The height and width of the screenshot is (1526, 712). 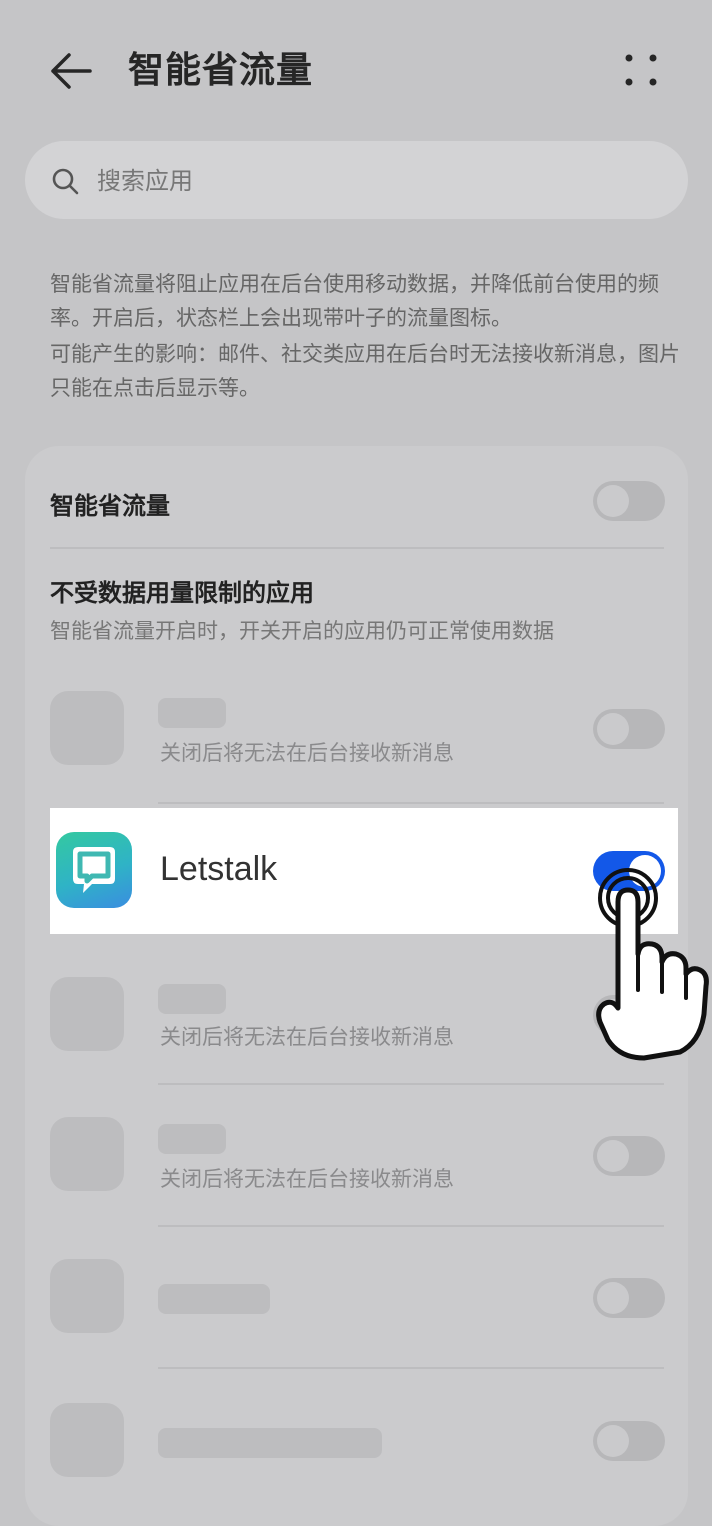 I want to click on smart-saver-label: 智能省流量, so click(x=110, y=506).